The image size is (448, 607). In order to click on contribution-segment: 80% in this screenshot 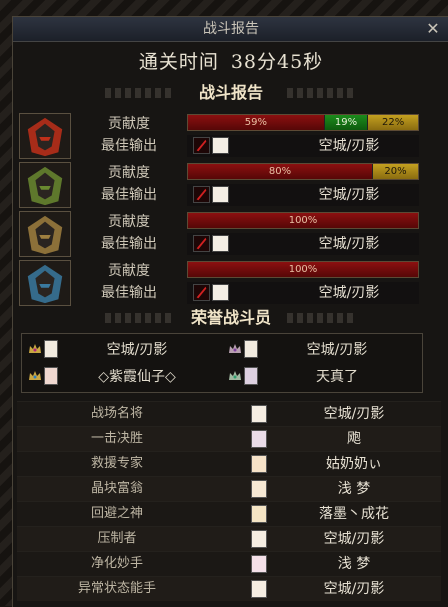, I will do `click(280, 171)`.